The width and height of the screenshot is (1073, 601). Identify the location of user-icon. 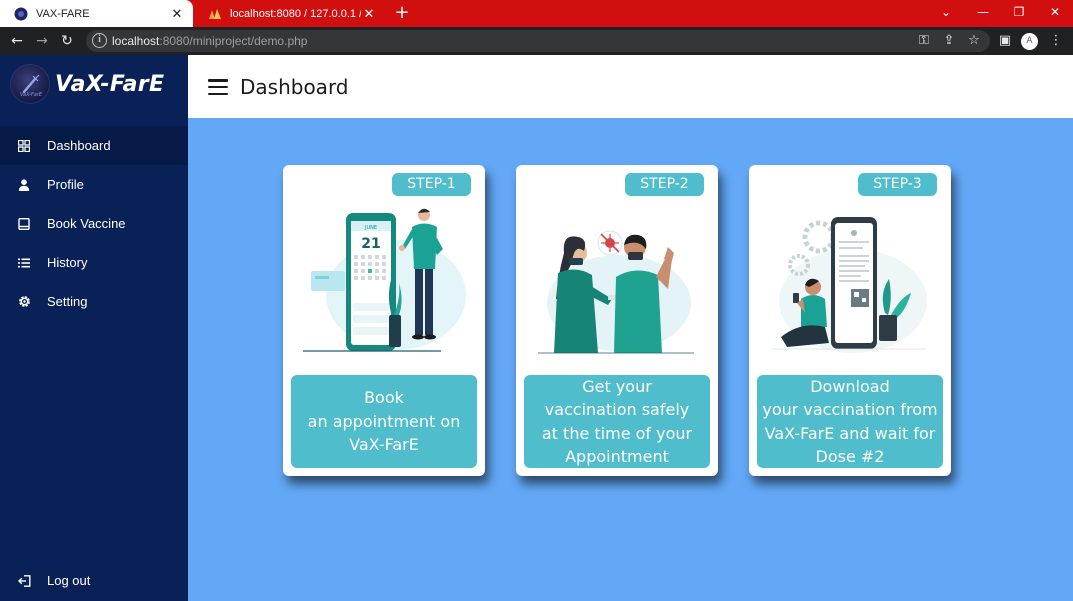
(24, 185).